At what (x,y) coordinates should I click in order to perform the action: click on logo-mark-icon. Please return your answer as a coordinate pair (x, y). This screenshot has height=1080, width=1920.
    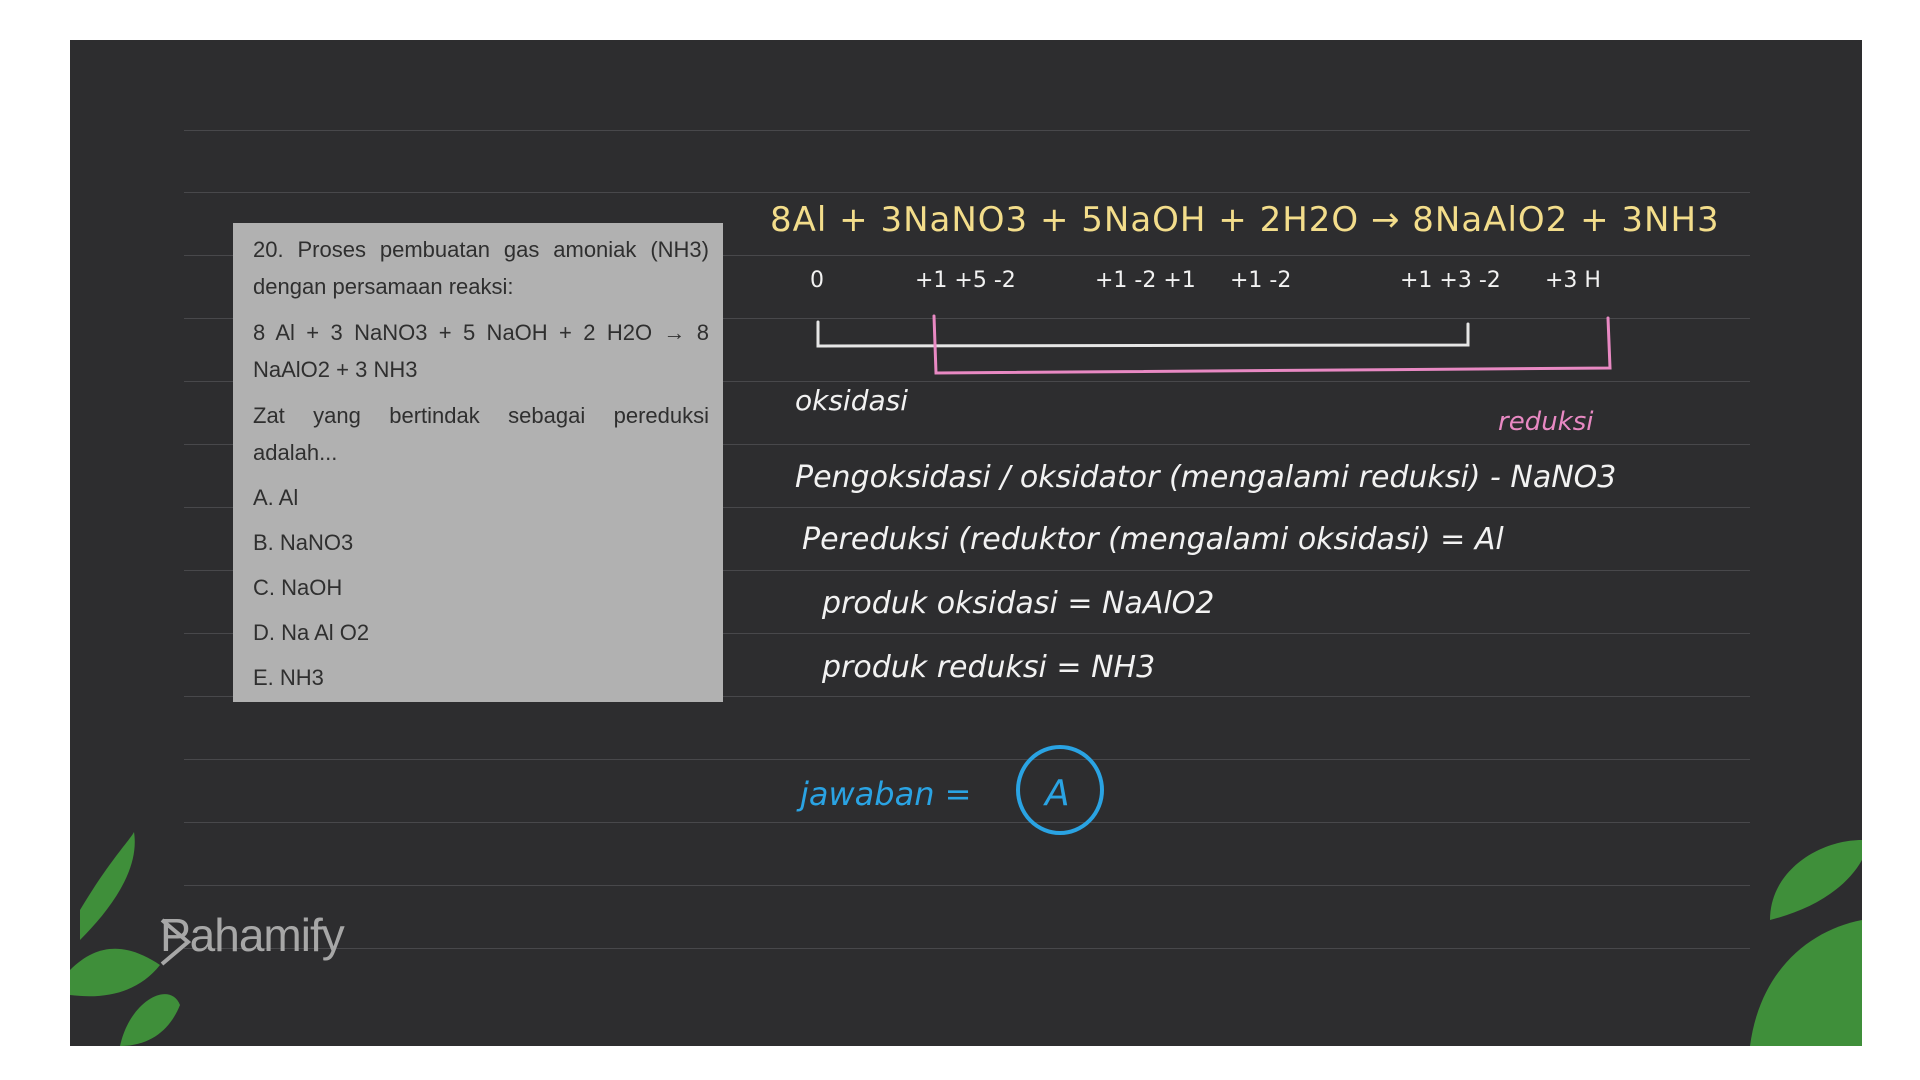
    Looking at the image, I should click on (176, 942).